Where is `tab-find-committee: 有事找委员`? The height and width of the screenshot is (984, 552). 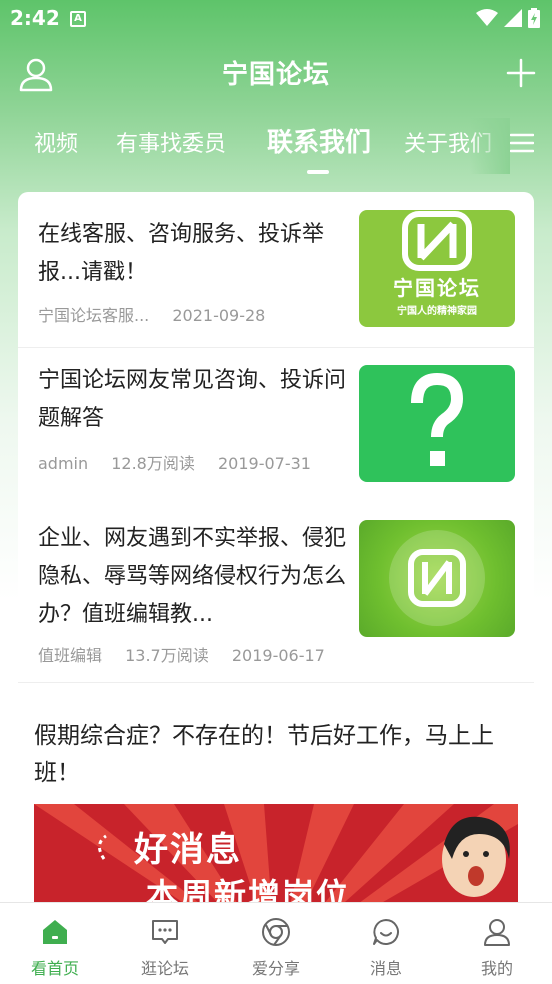
tab-find-committee: 有事找委员 is located at coordinates (171, 142).